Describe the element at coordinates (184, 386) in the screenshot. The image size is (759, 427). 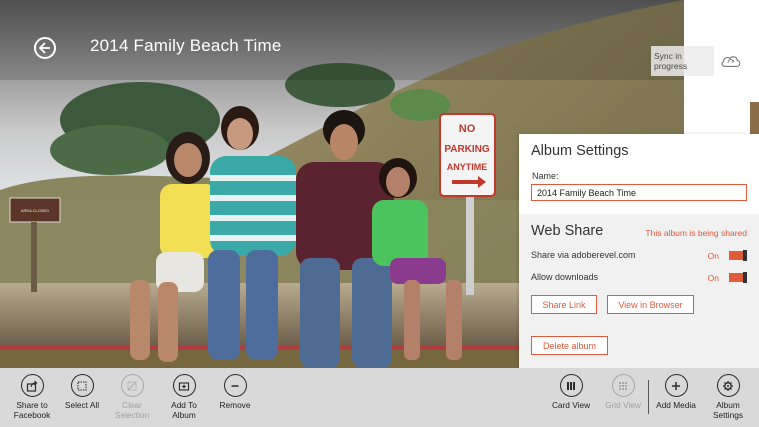
I see `add-to-album-icon` at that location.